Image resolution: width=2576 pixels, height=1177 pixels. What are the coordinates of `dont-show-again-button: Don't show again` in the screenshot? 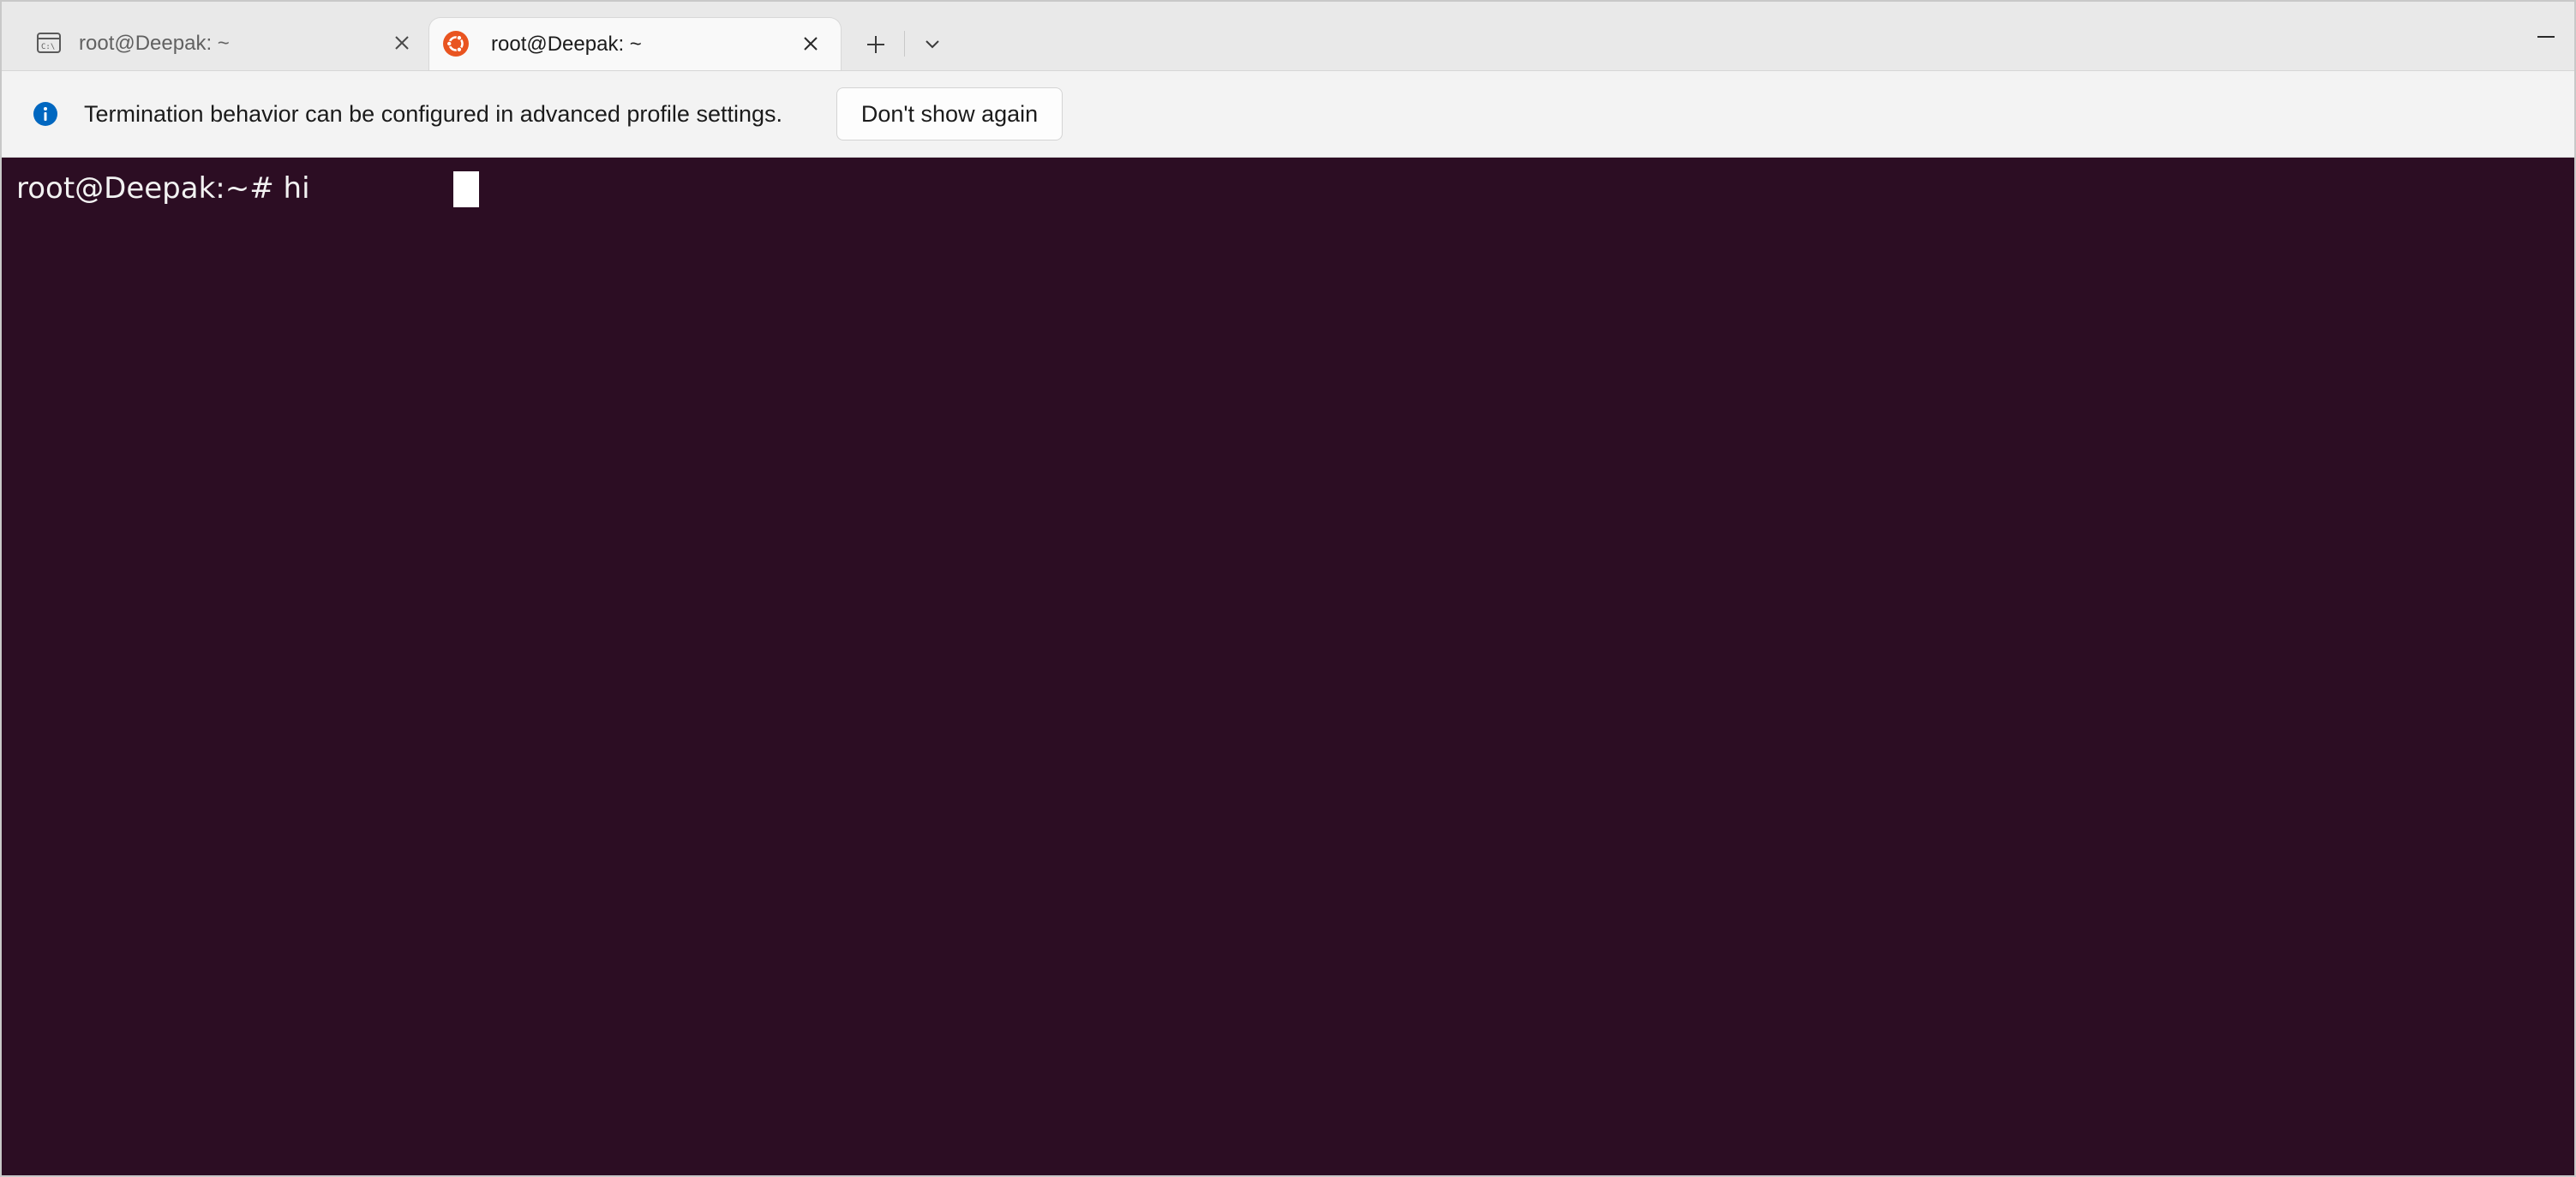 It's located at (949, 113).